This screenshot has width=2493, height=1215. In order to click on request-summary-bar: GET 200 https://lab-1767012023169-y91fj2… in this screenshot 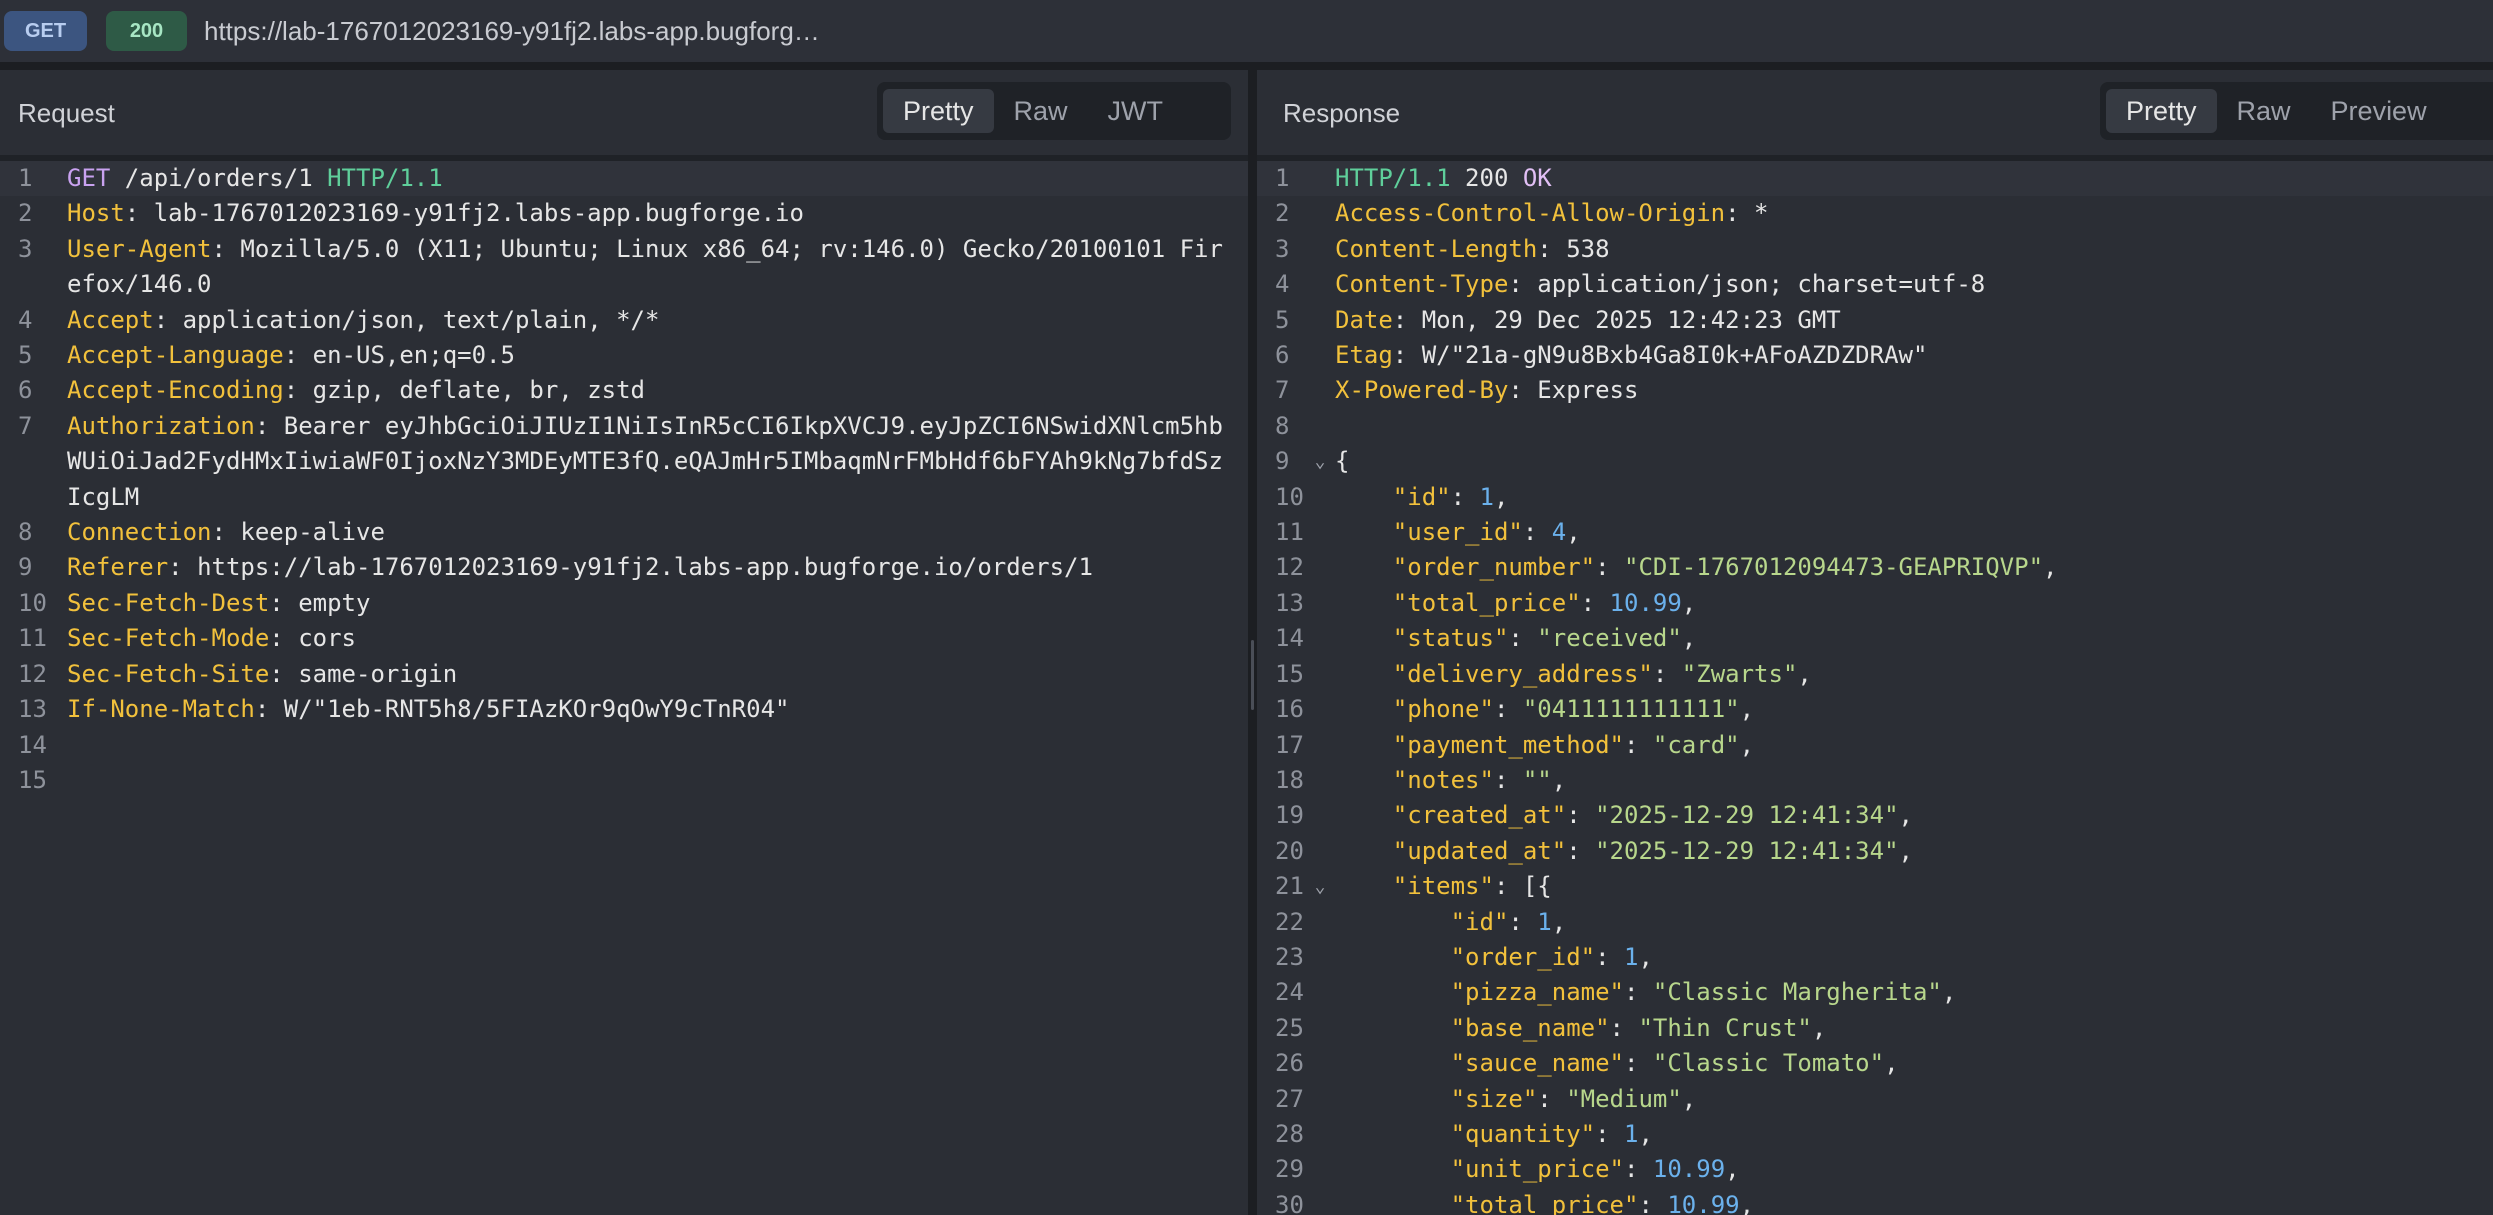, I will do `click(1246, 31)`.